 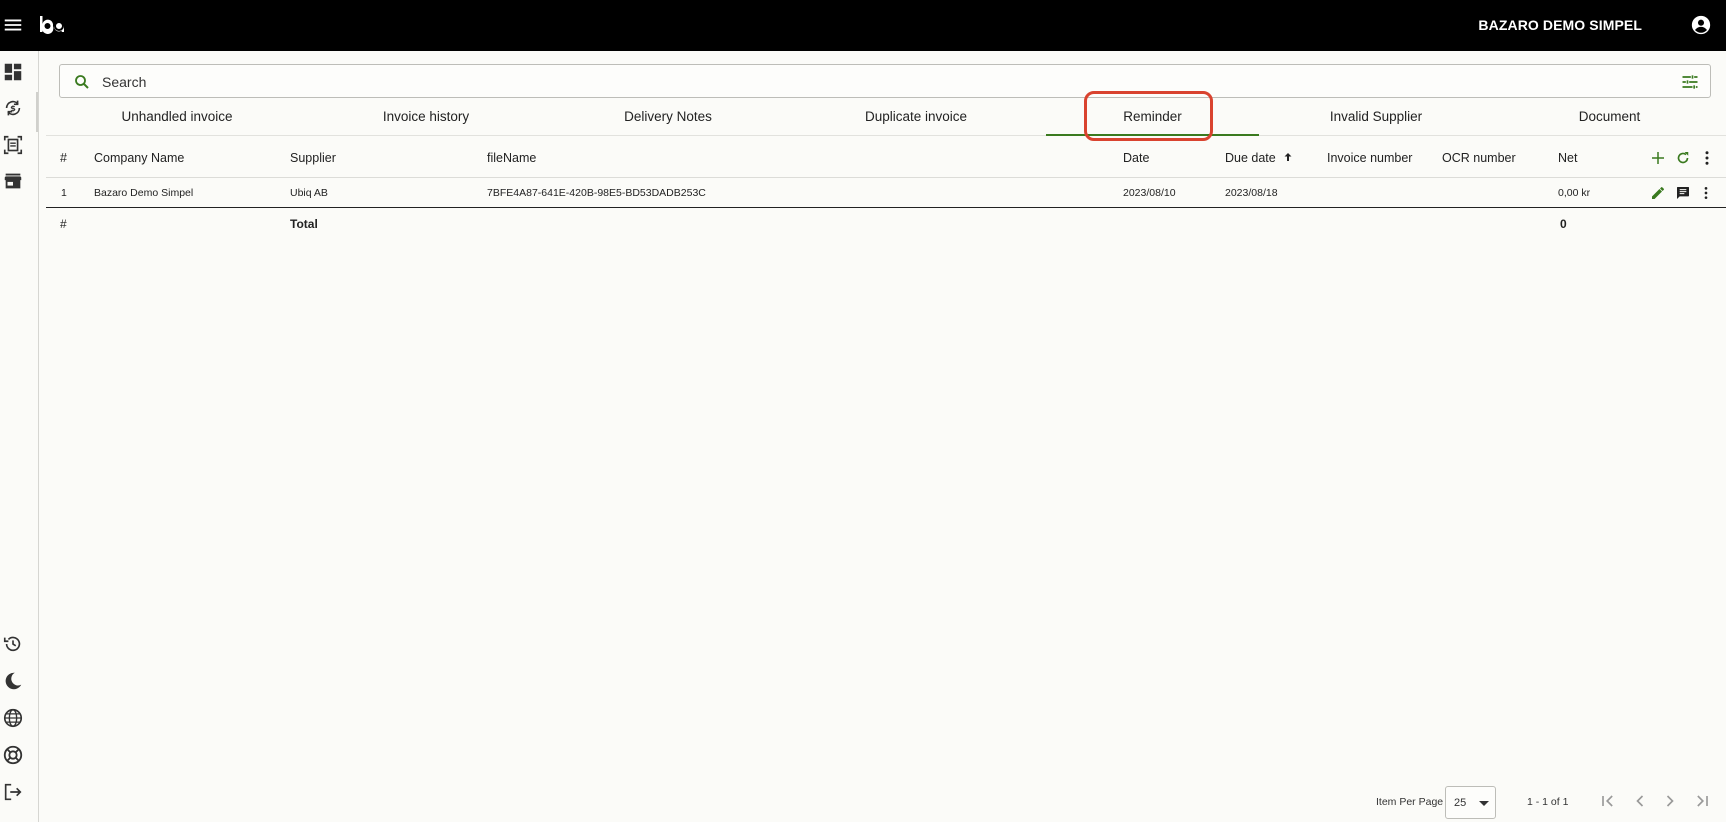 What do you see at coordinates (916, 119) in the screenshot?
I see `tab-duplicate-invoice: Duplicate invoice` at bounding box center [916, 119].